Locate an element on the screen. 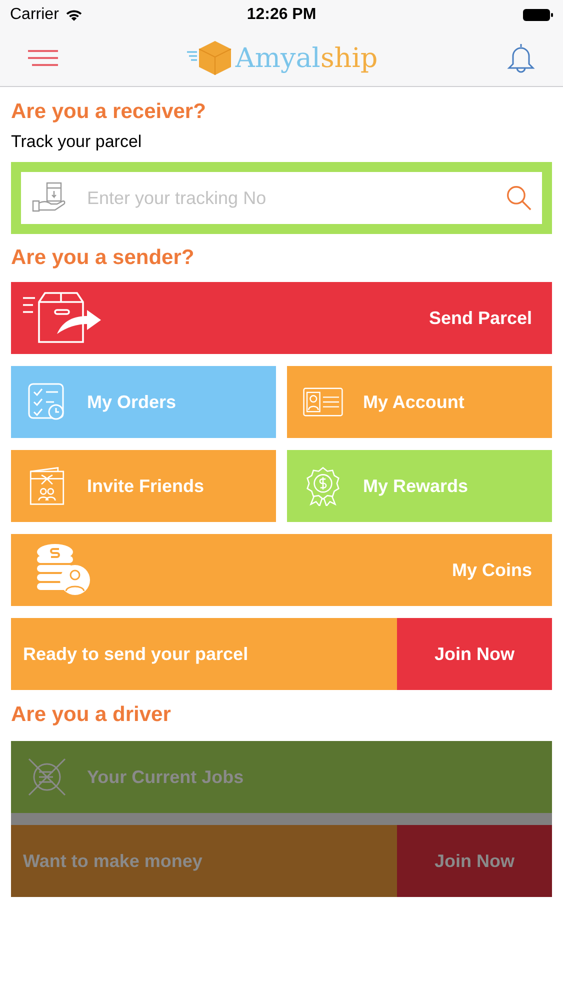  menu-tile: Invite Friends is located at coordinates (143, 486).